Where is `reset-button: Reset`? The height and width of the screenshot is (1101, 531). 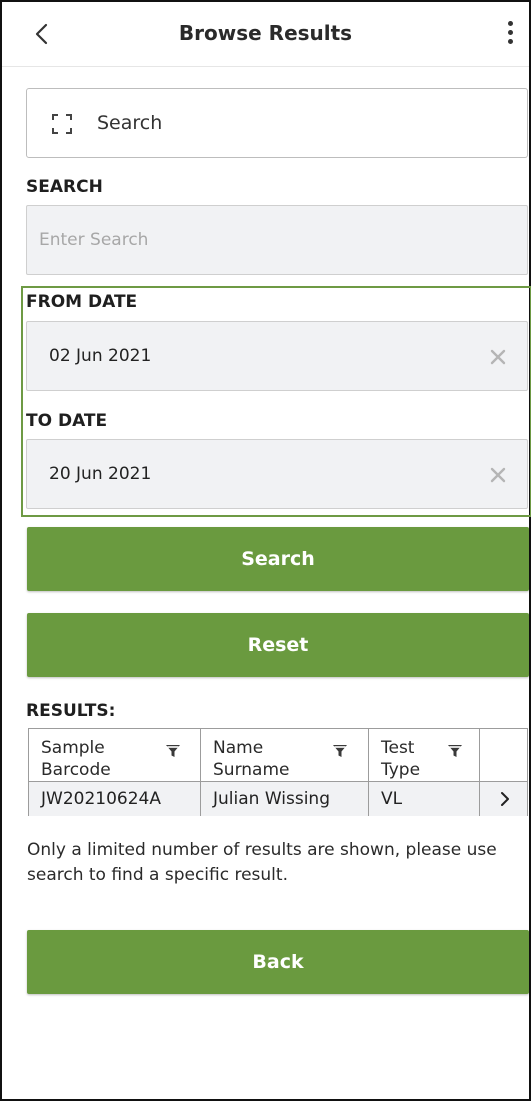 reset-button: Reset is located at coordinates (278, 645).